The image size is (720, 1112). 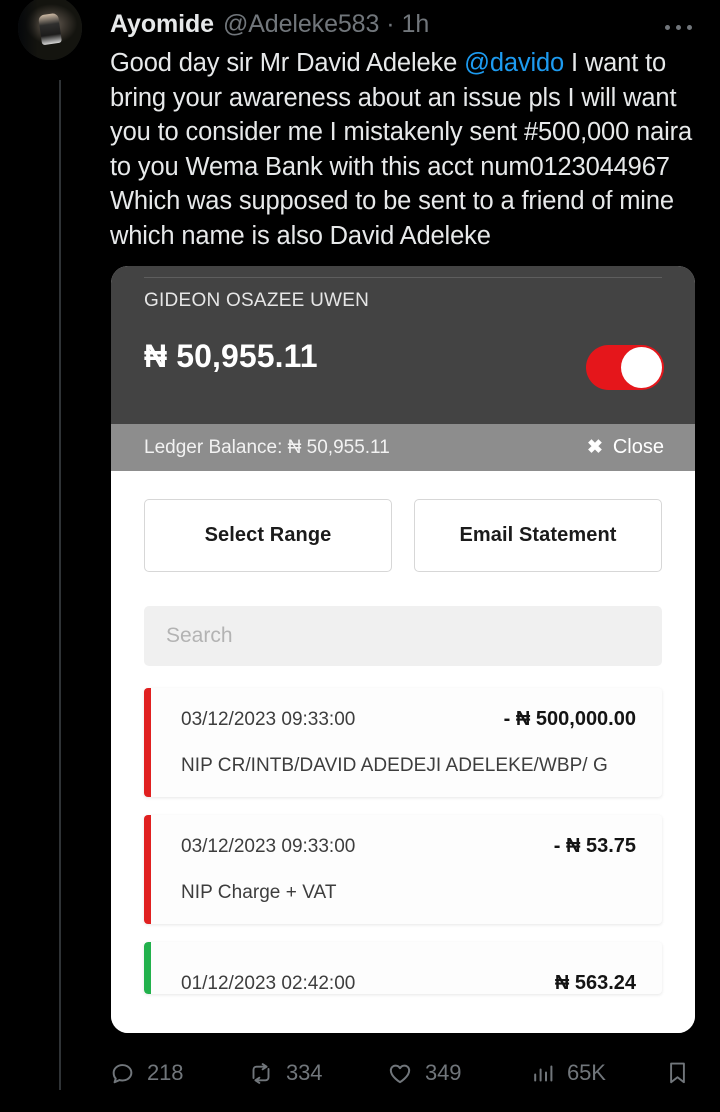 I want to click on transaction-summary: 01/12/2023 02:42:00 ₦ 563.24, so click(x=408, y=983).